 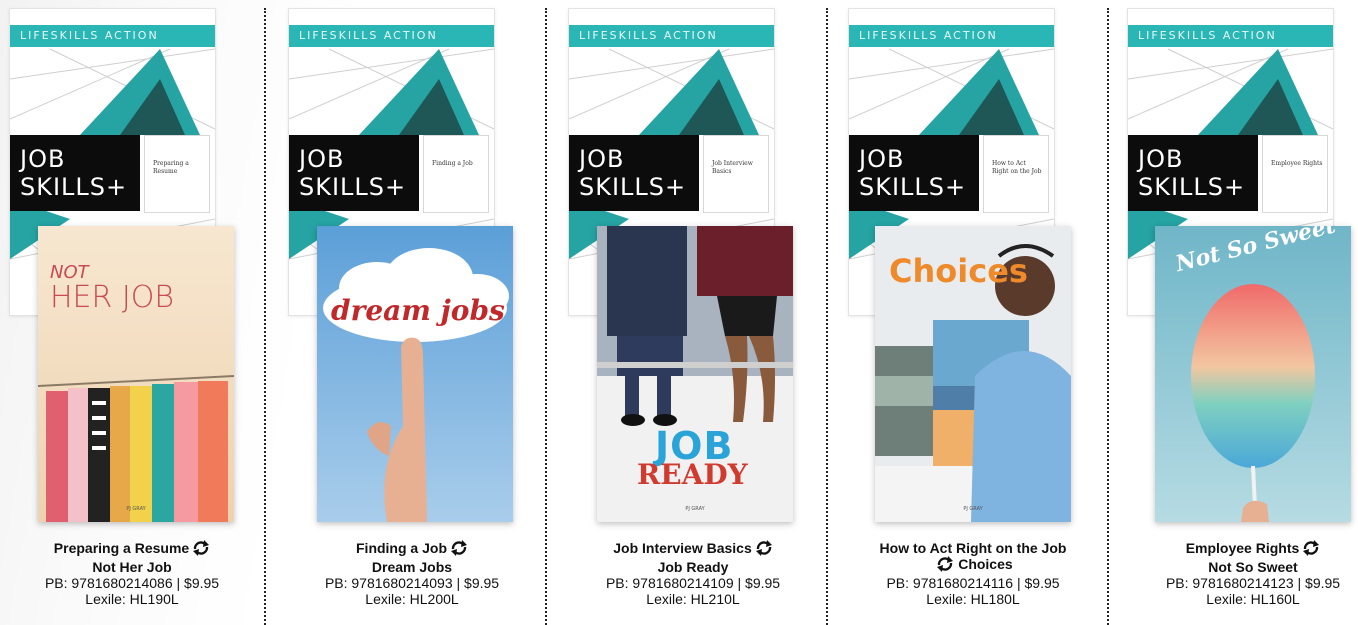 I want to click on book-cover: Not So Sweet, so click(x=1253, y=374).